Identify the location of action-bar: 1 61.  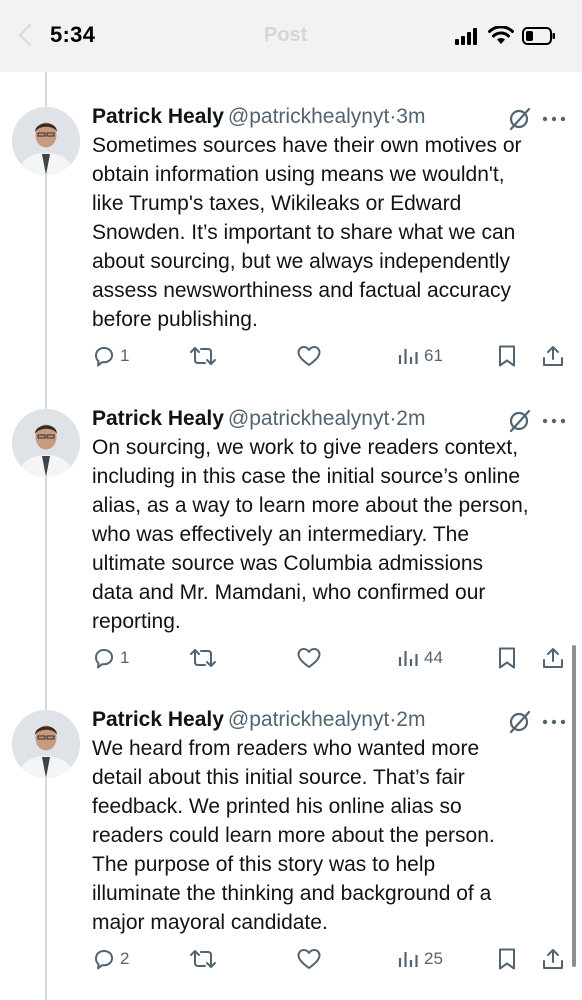
(291, 359).